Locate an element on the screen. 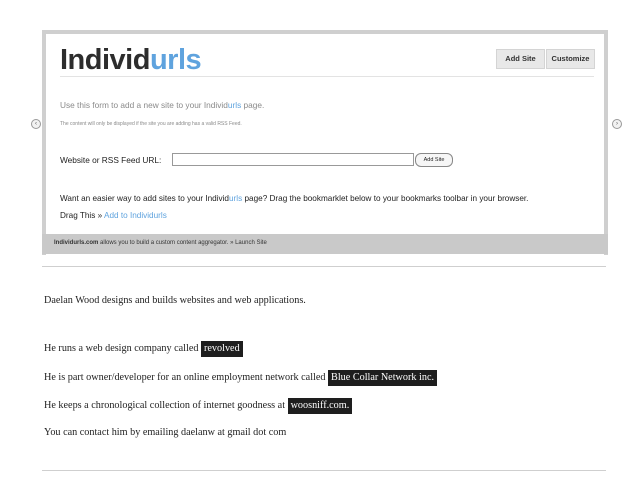 The width and height of the screenshot is (640, 480). customize-button: Customize is located at coordinates (570, 59).